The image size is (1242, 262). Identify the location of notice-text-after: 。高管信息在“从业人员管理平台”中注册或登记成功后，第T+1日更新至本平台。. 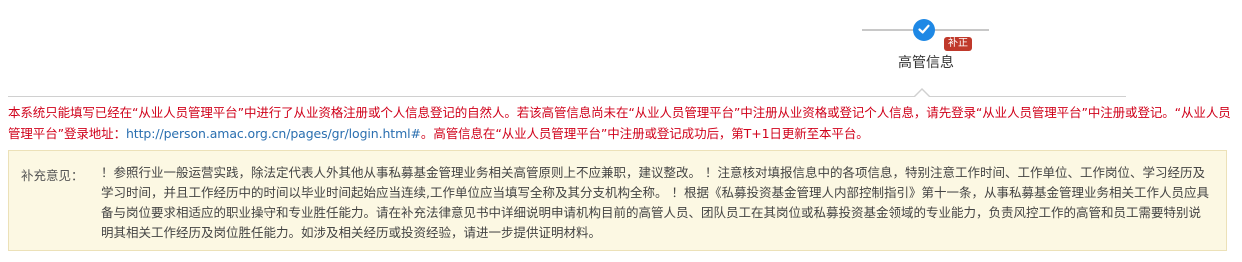
(644, 133).